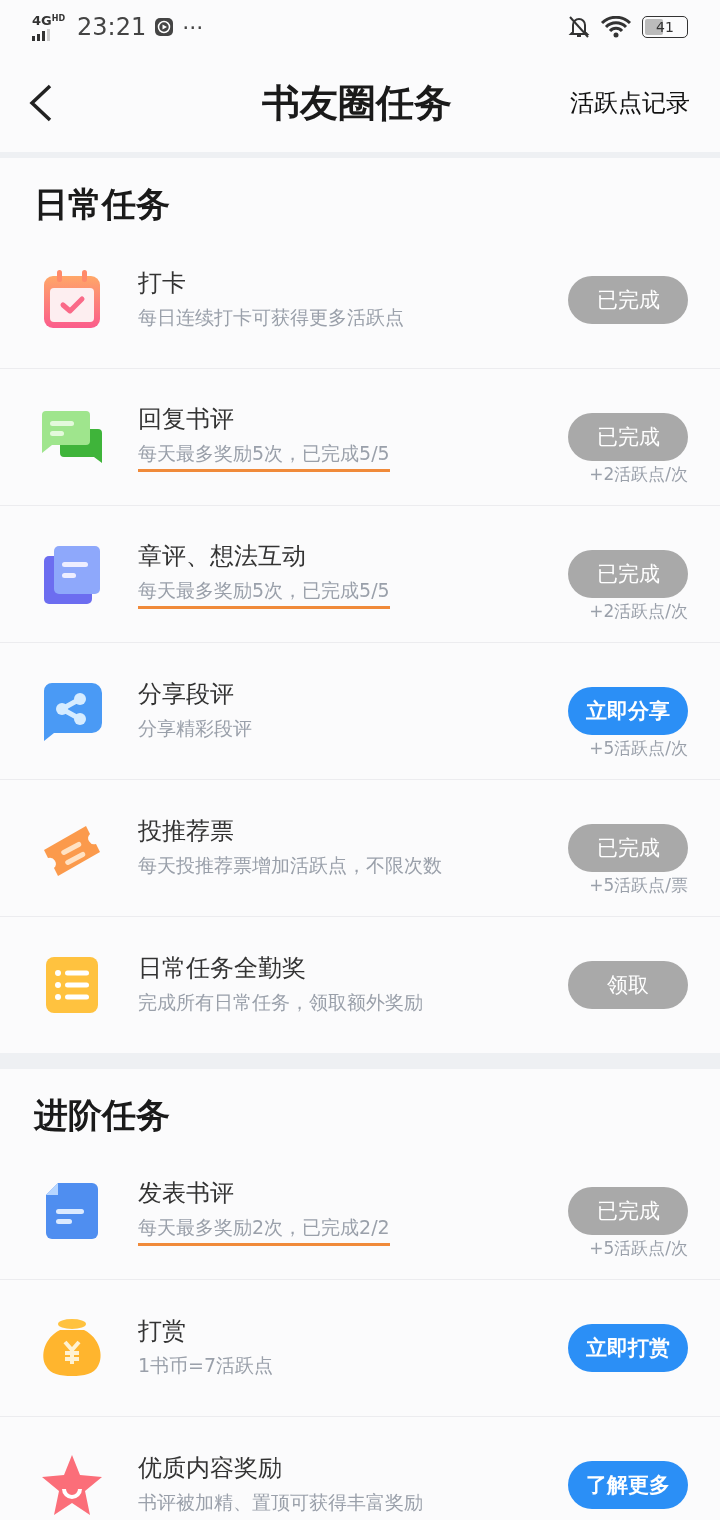 This screenshot has height=1520, width=720. What do you see at coordinates (638, 885) in the screenshot?
I see `reward-label: +5活跃点/票` at bounding box center [638, 885].